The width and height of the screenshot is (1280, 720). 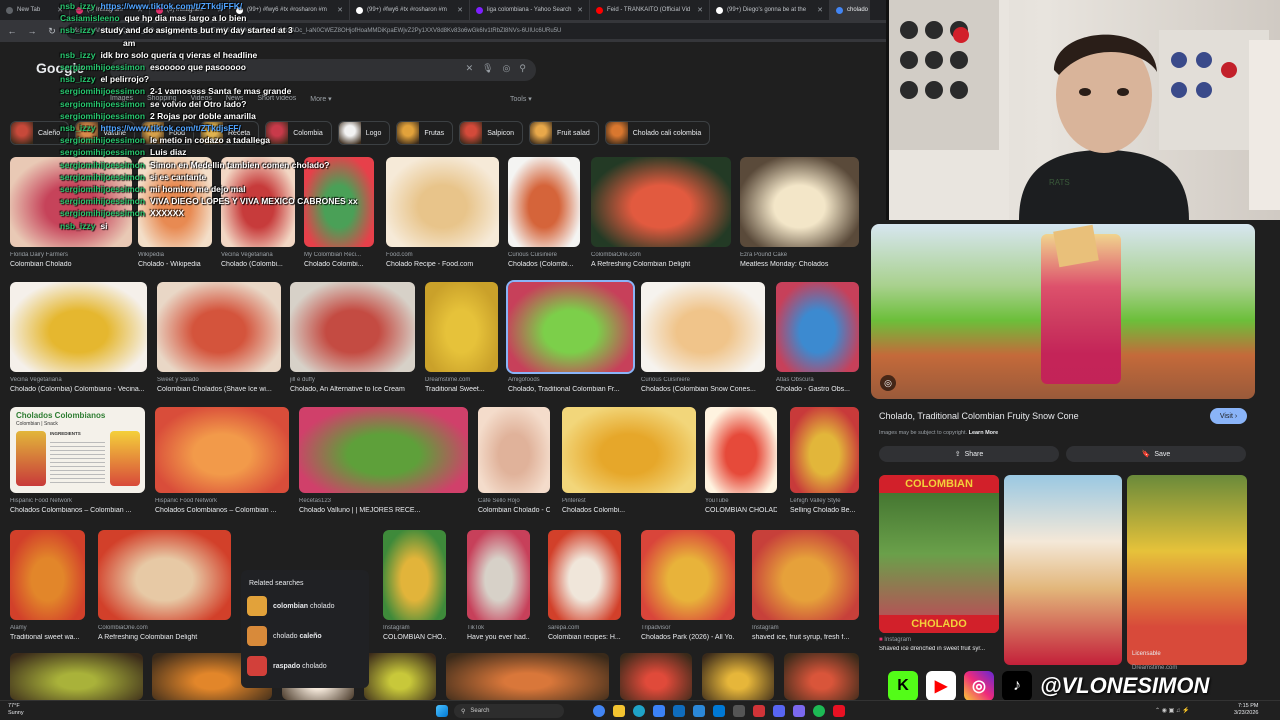 What do you see at coordinates (939, 554) in the screenshot?
I see `related-image: COLOMBIAN CHOLADO` at bounding box center [939, 554].